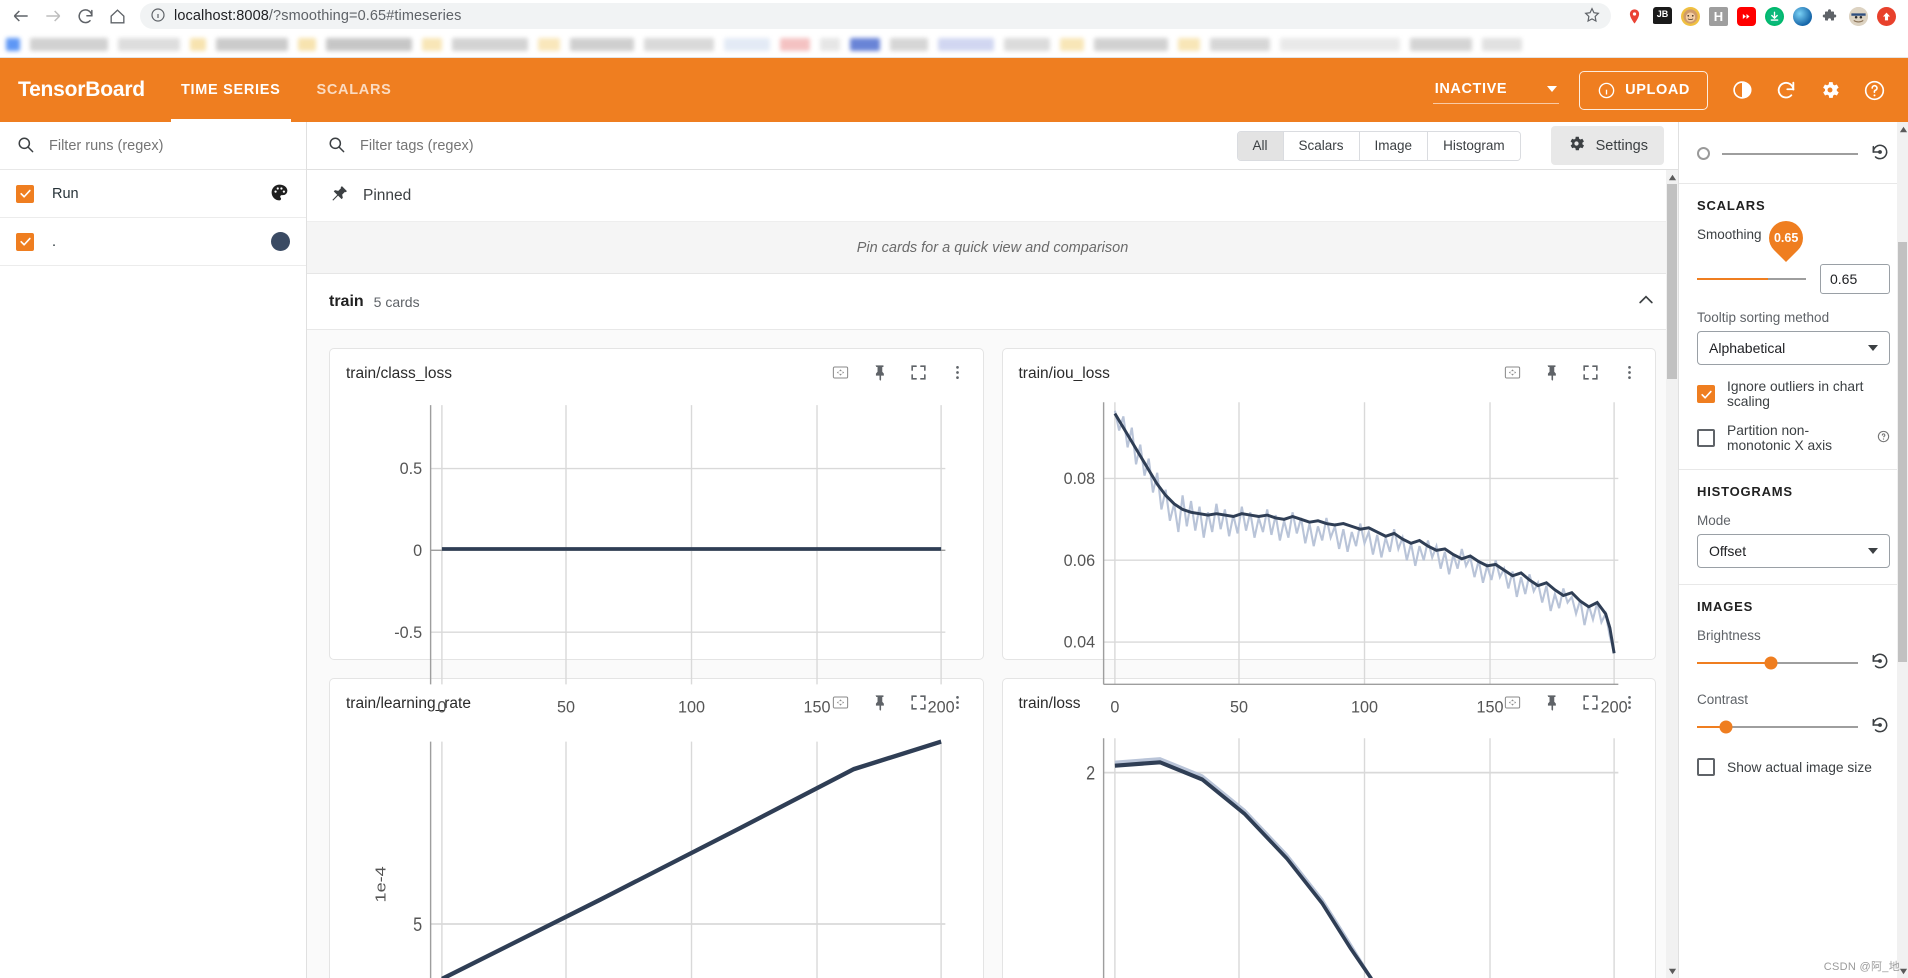 This screenshot has height=978, width=1908. I want to click on run-color-dot, so click(280, 241).